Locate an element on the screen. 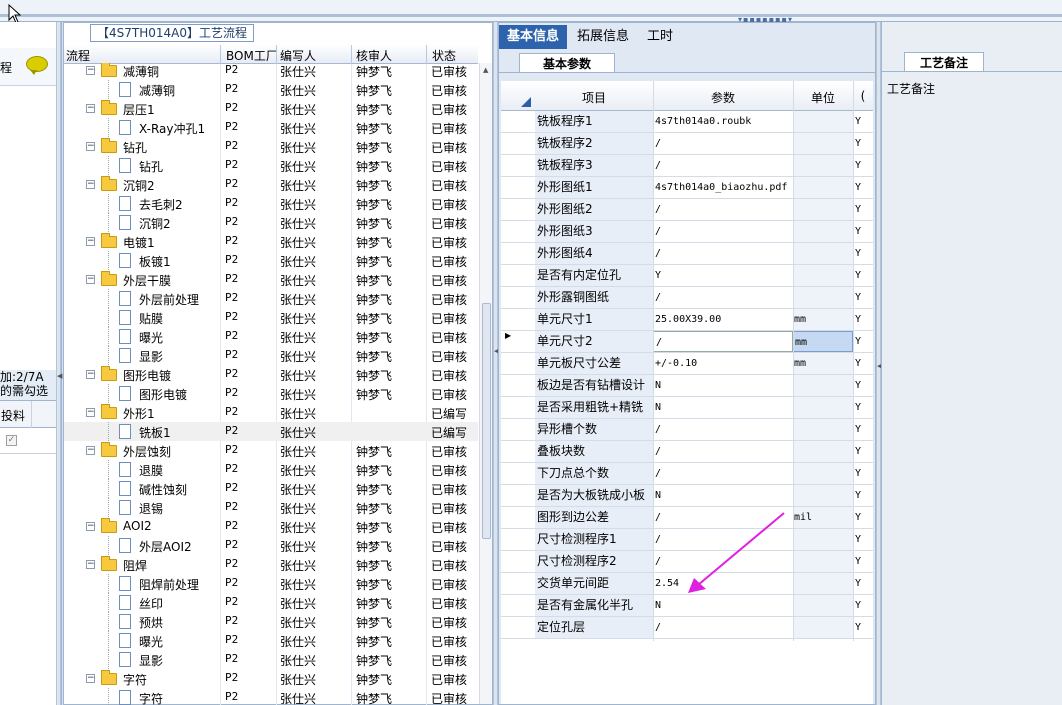  row-indicator: ▶ is located at coordinates (518, 341).